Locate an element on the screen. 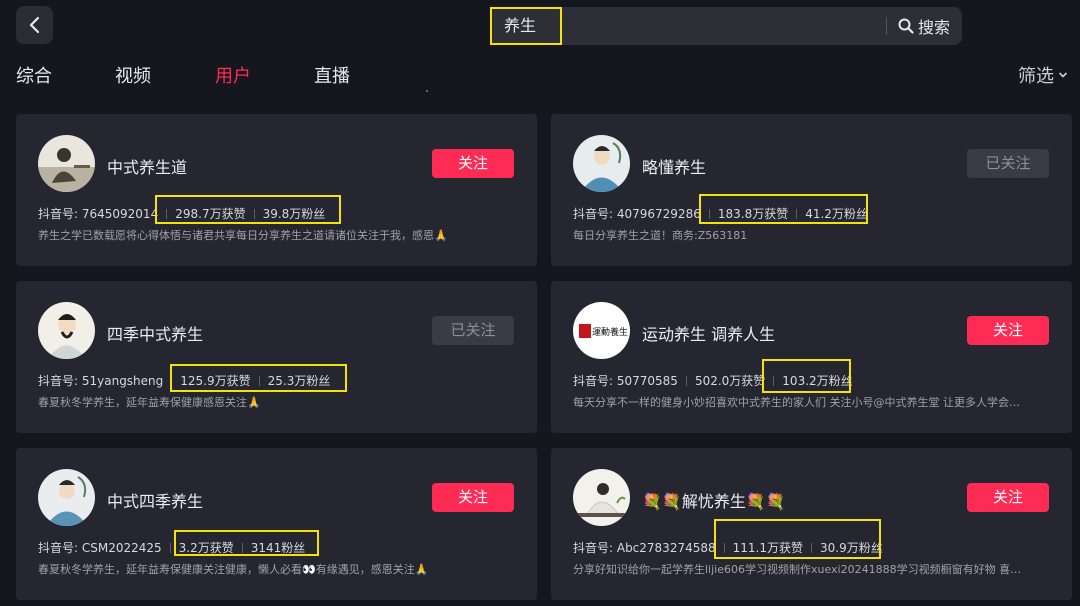  douyin-id: 抖音号: 50770585 is located at coordinates (625, 381).